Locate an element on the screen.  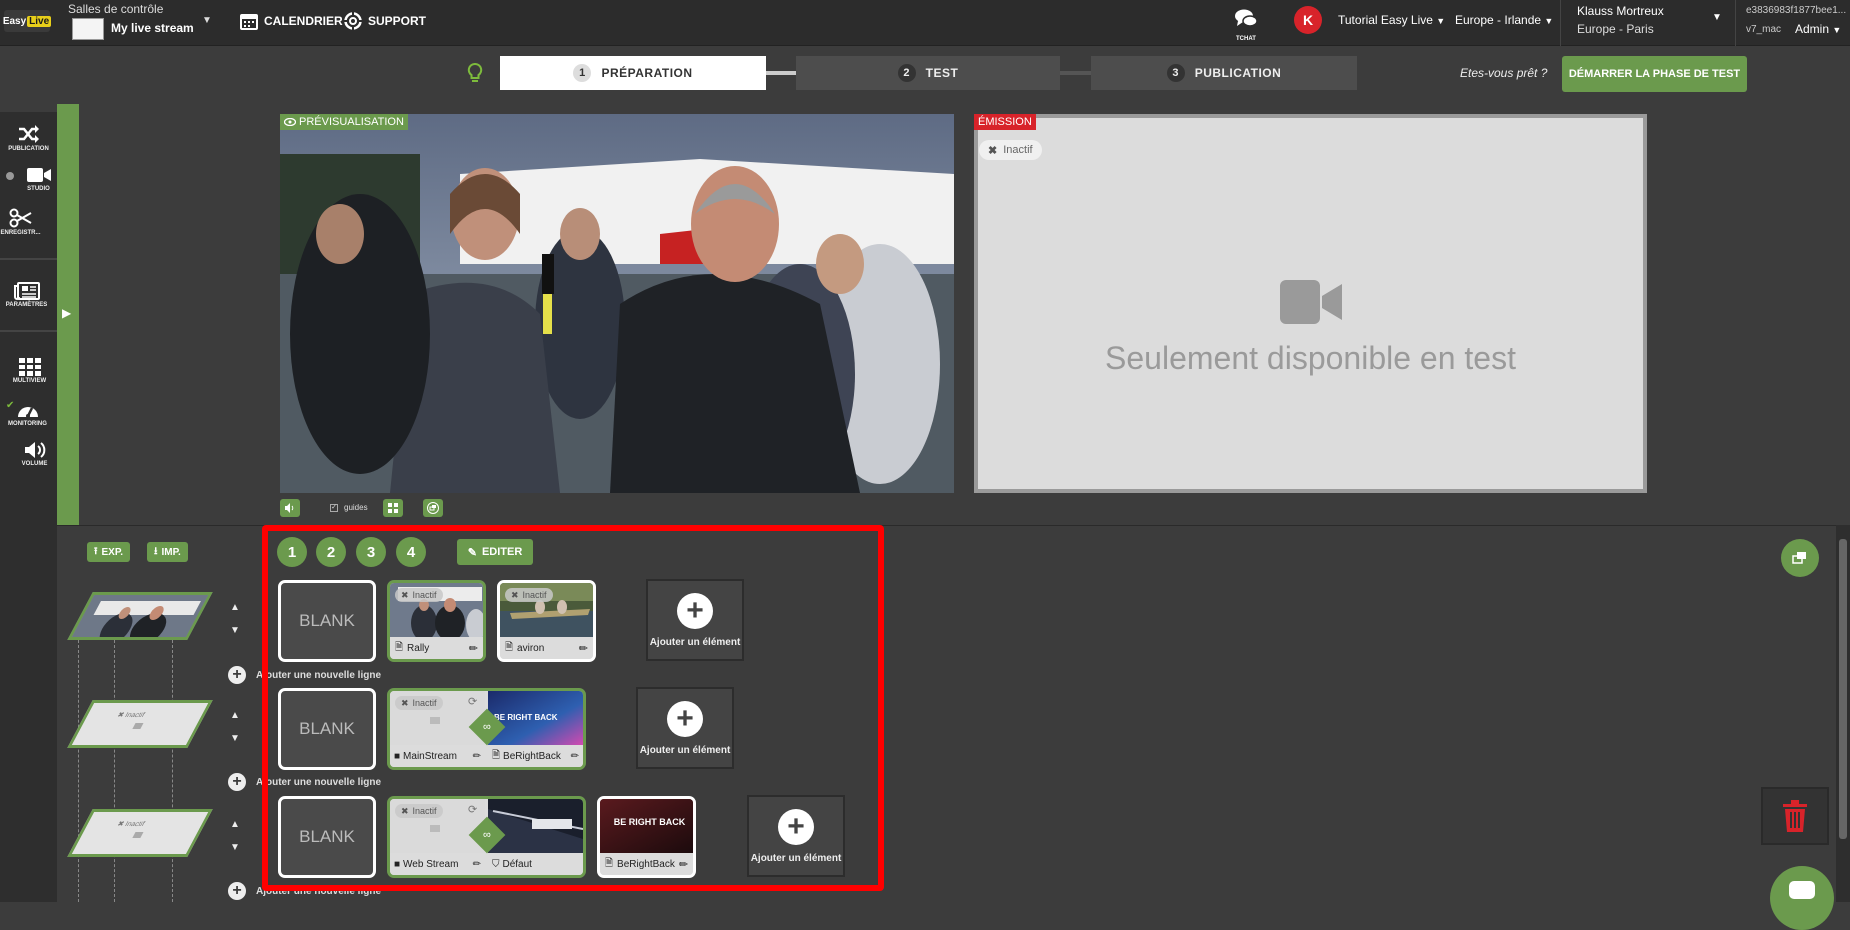
video-camera-icon is located at coordinates (435, 828).